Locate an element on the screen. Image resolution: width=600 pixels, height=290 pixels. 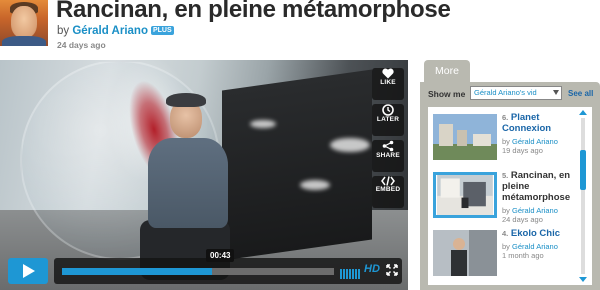
scroll-up-icon is located at coordinates (583, 112).